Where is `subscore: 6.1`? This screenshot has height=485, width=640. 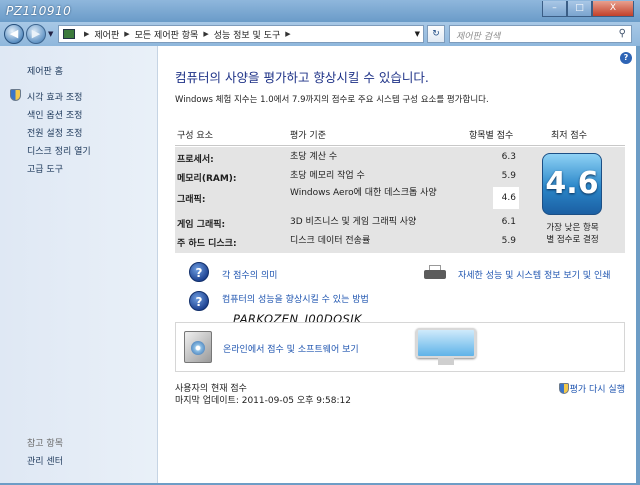
subscore: 6.1 is located at coordinates (508, 222).